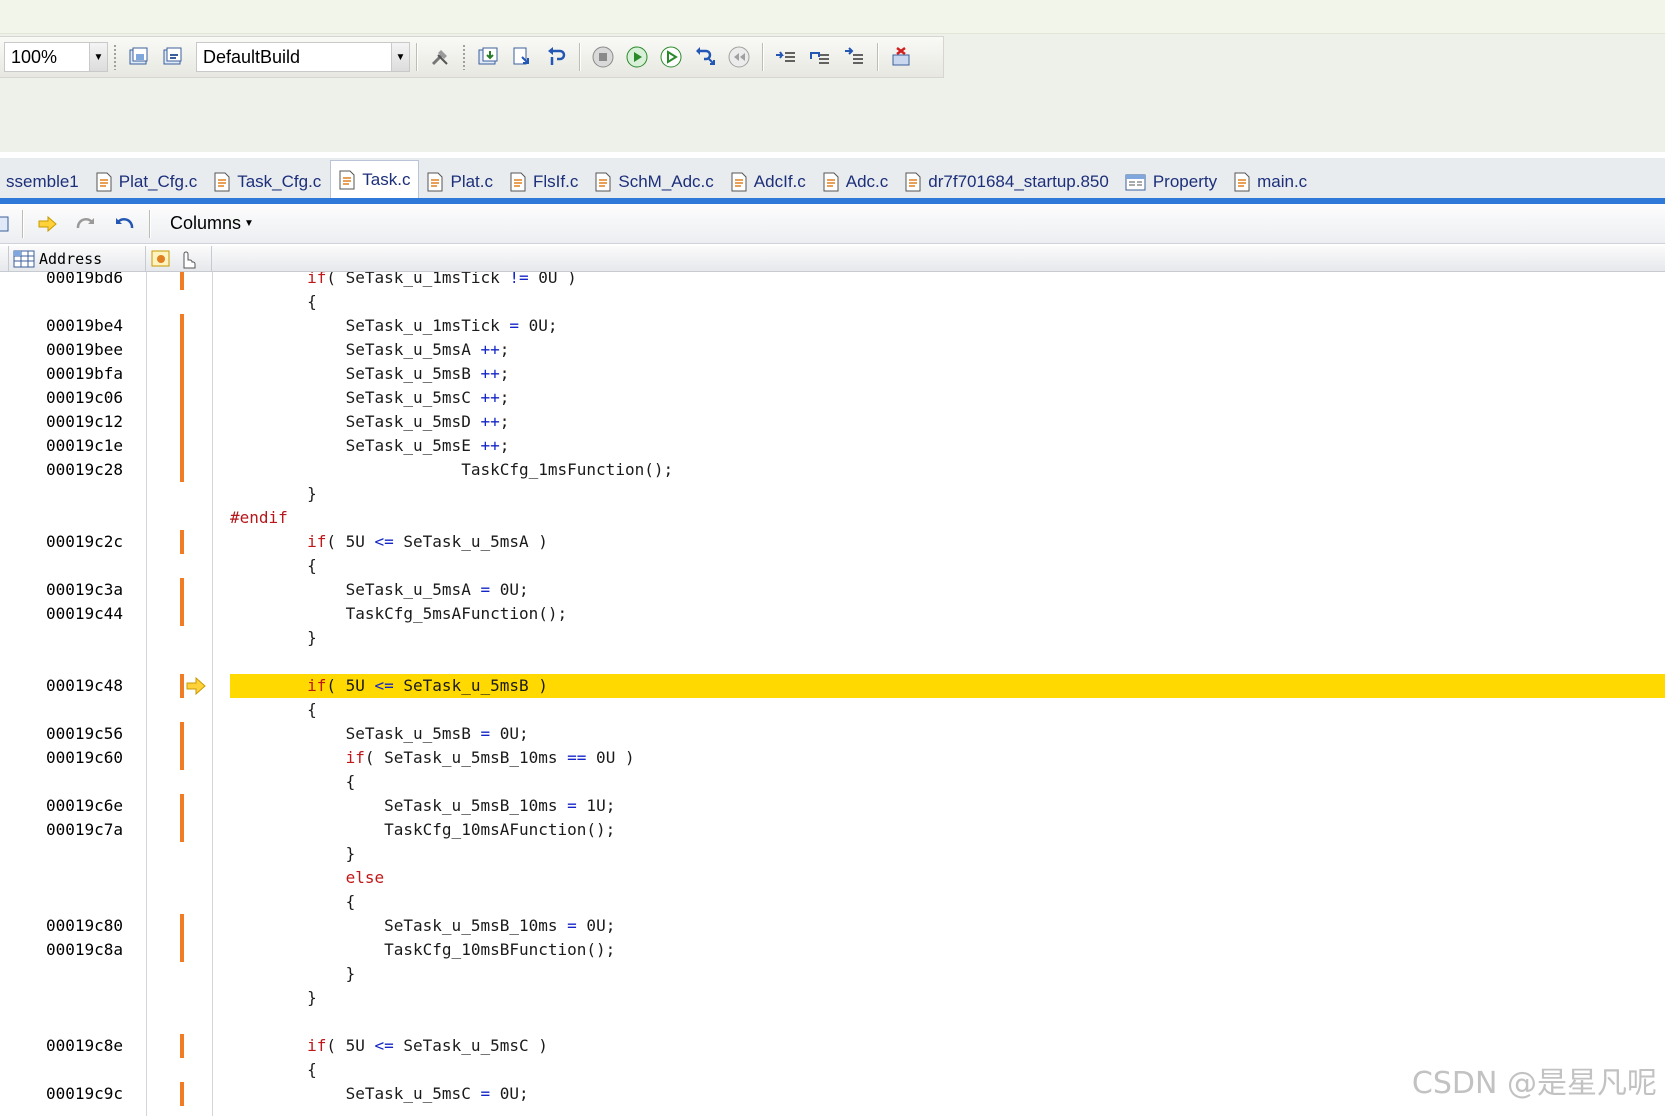 The image size is (1665, 1116). I want to click on step-in-icon, so click(786, 57).